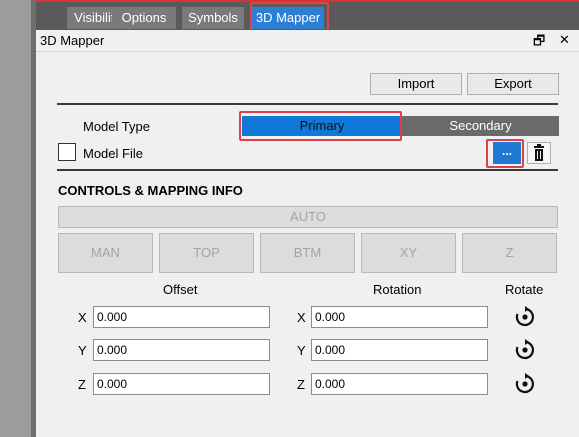 This screenshot has width=579, height=437. Describe the element at coordinates (480, 126) in the screenshot. I see `secondary-toggle: Secondary` at that location.